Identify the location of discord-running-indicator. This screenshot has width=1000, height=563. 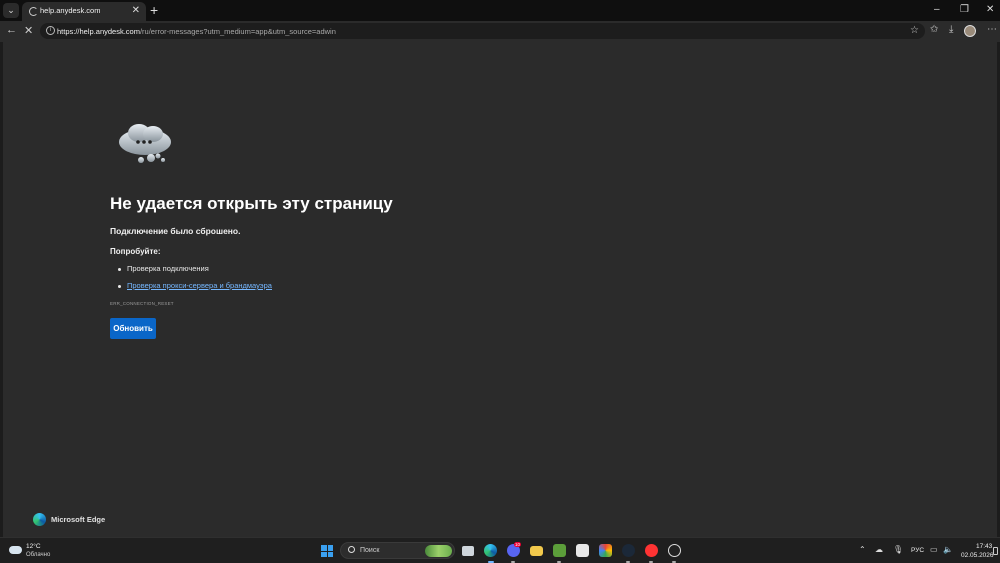
(513, 562).